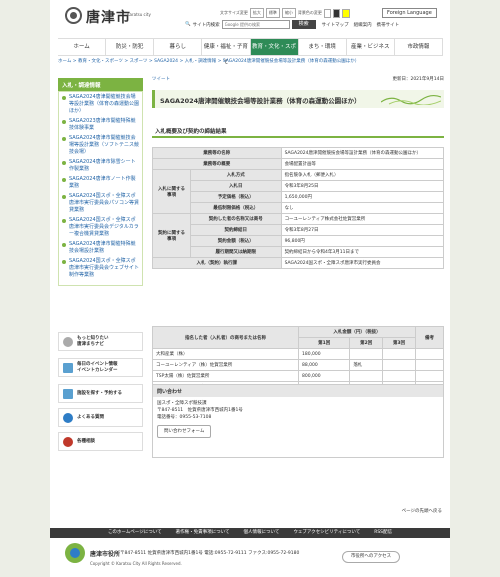 Image resolution: width=500 pixels, height=577 pixels. What do you see at coordinates (324, 343) in the screenshot?
I see `col-header-round1: 第1回` at bounding box center [324, 343].